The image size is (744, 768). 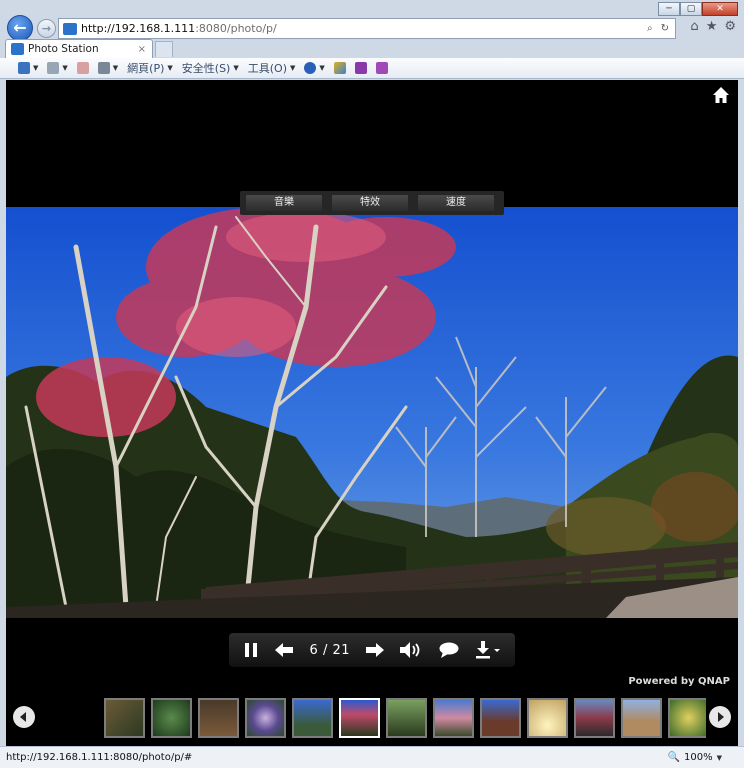 I want to click on address-actions: ⌕ ↻, so click(x=661, y=28).